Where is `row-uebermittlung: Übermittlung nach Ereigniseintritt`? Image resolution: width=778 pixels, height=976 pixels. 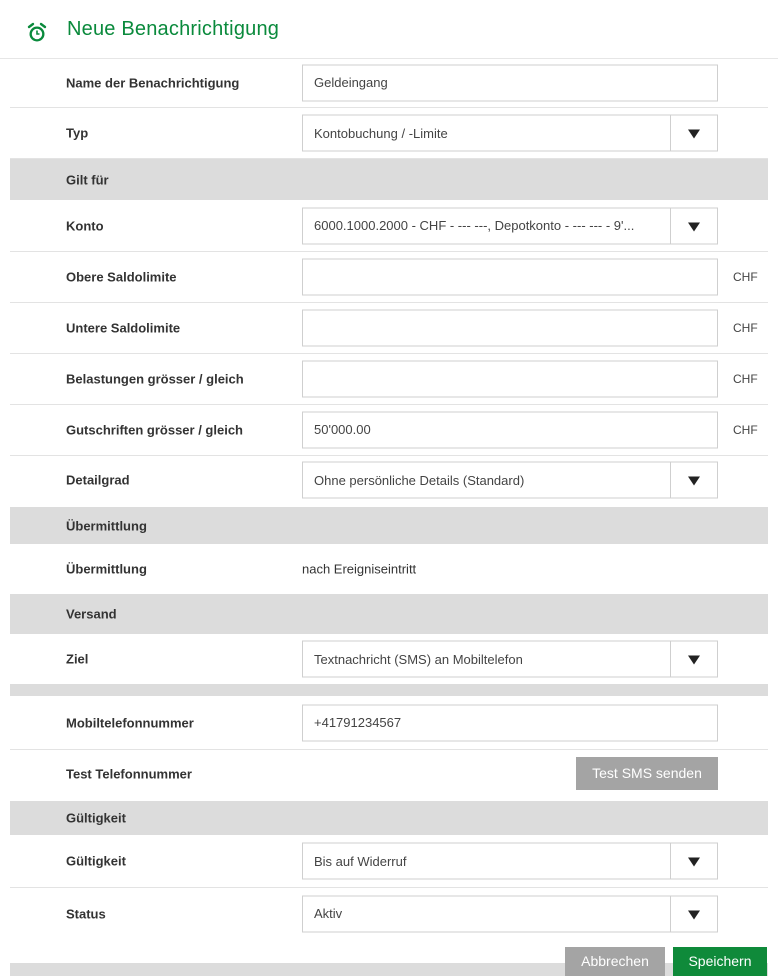 row-uebermittlung: Übermittlung nach Ereigniseintritt is located at coordinates (389, 569).